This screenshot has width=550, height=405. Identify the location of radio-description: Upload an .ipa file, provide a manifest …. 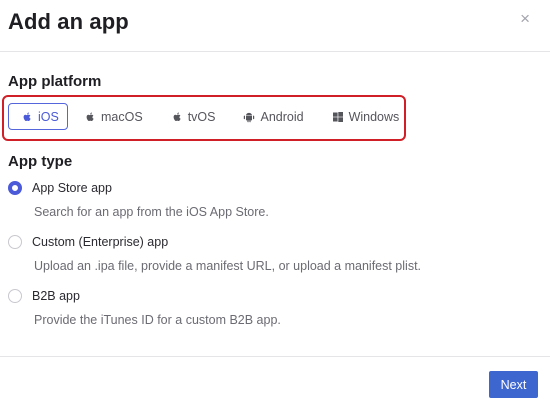
(228, 266).